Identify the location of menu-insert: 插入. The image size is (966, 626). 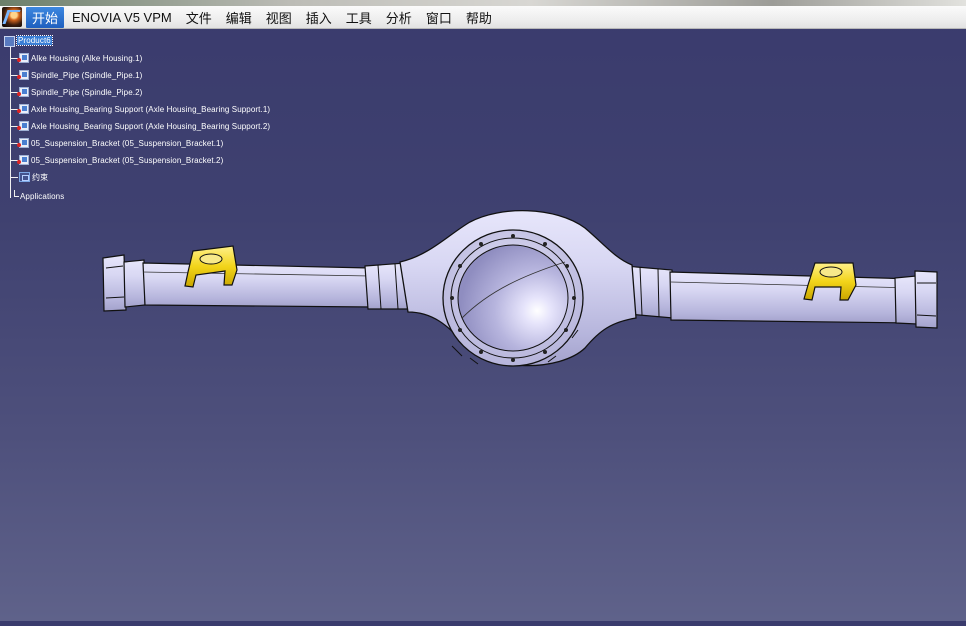
(319, 17).